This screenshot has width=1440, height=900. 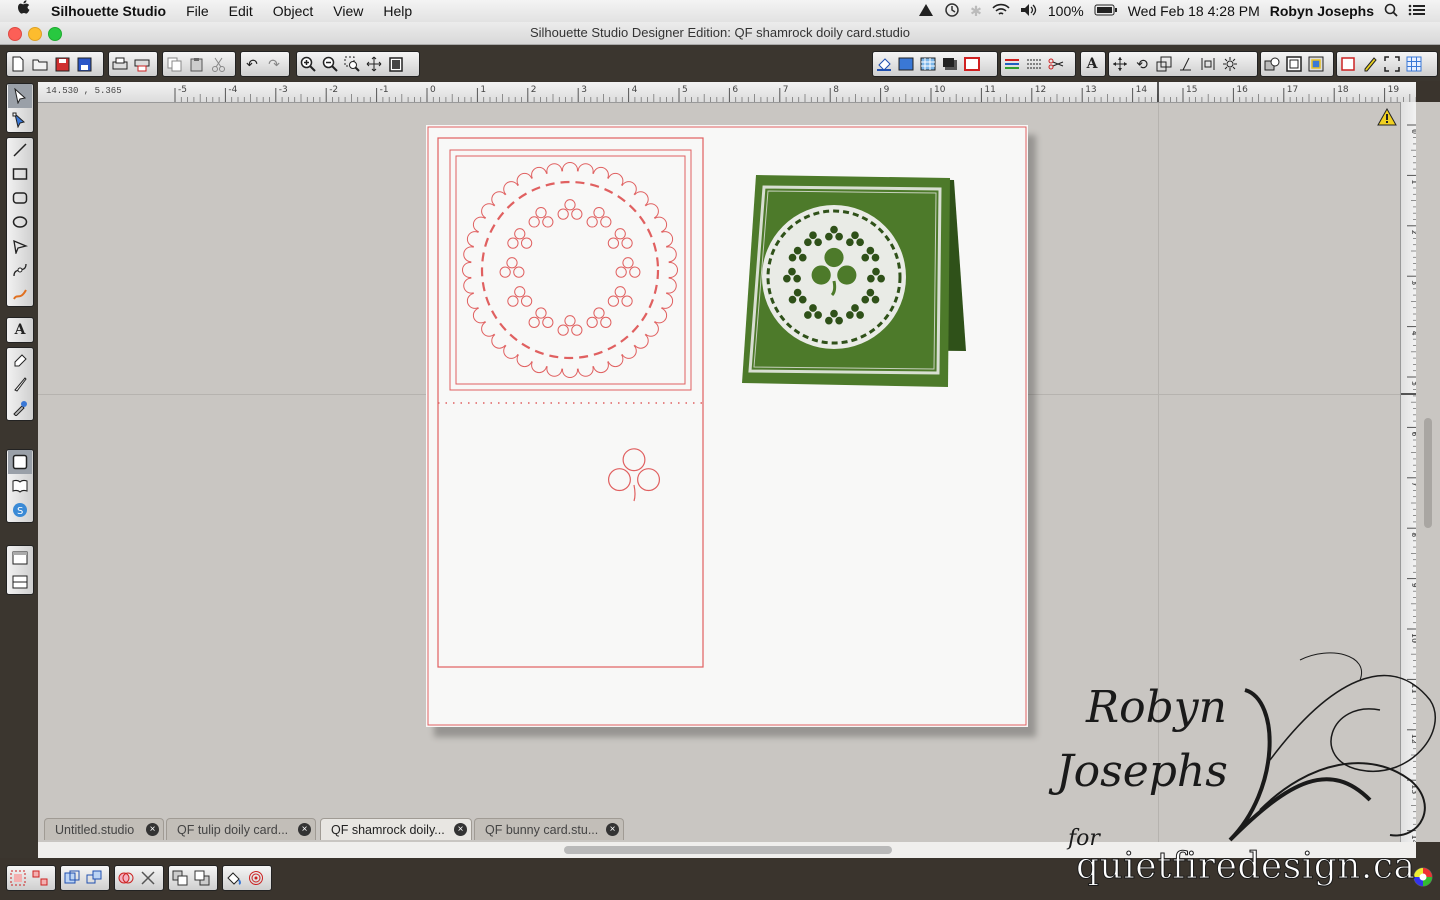 What do you see at coordinates (20, 360) in the screenshot?
I see `eraser-tool-icon` at bounding box center [20, 360].